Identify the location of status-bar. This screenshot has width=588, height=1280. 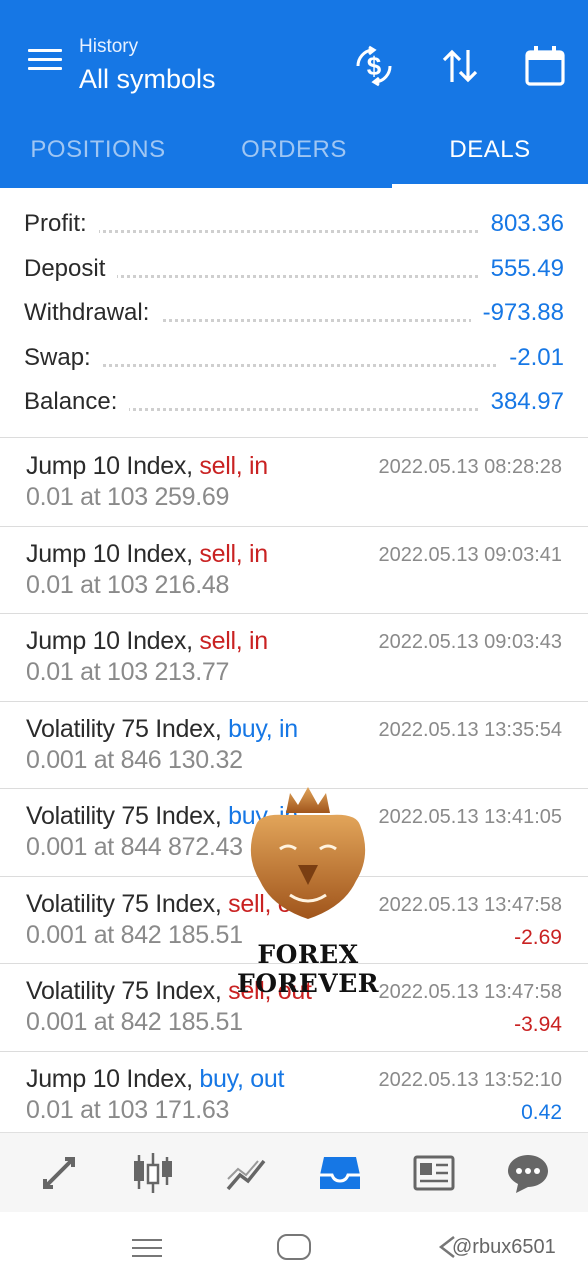
(294, 4).